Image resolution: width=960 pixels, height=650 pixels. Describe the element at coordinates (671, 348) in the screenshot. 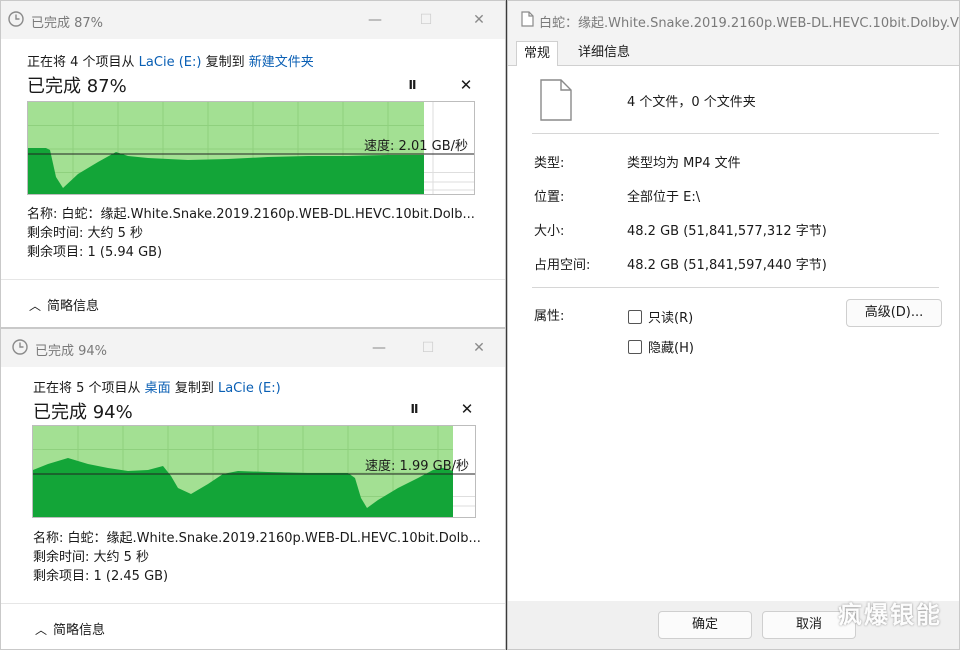

I see `hidden-label: 隐藏(H)` at that location.